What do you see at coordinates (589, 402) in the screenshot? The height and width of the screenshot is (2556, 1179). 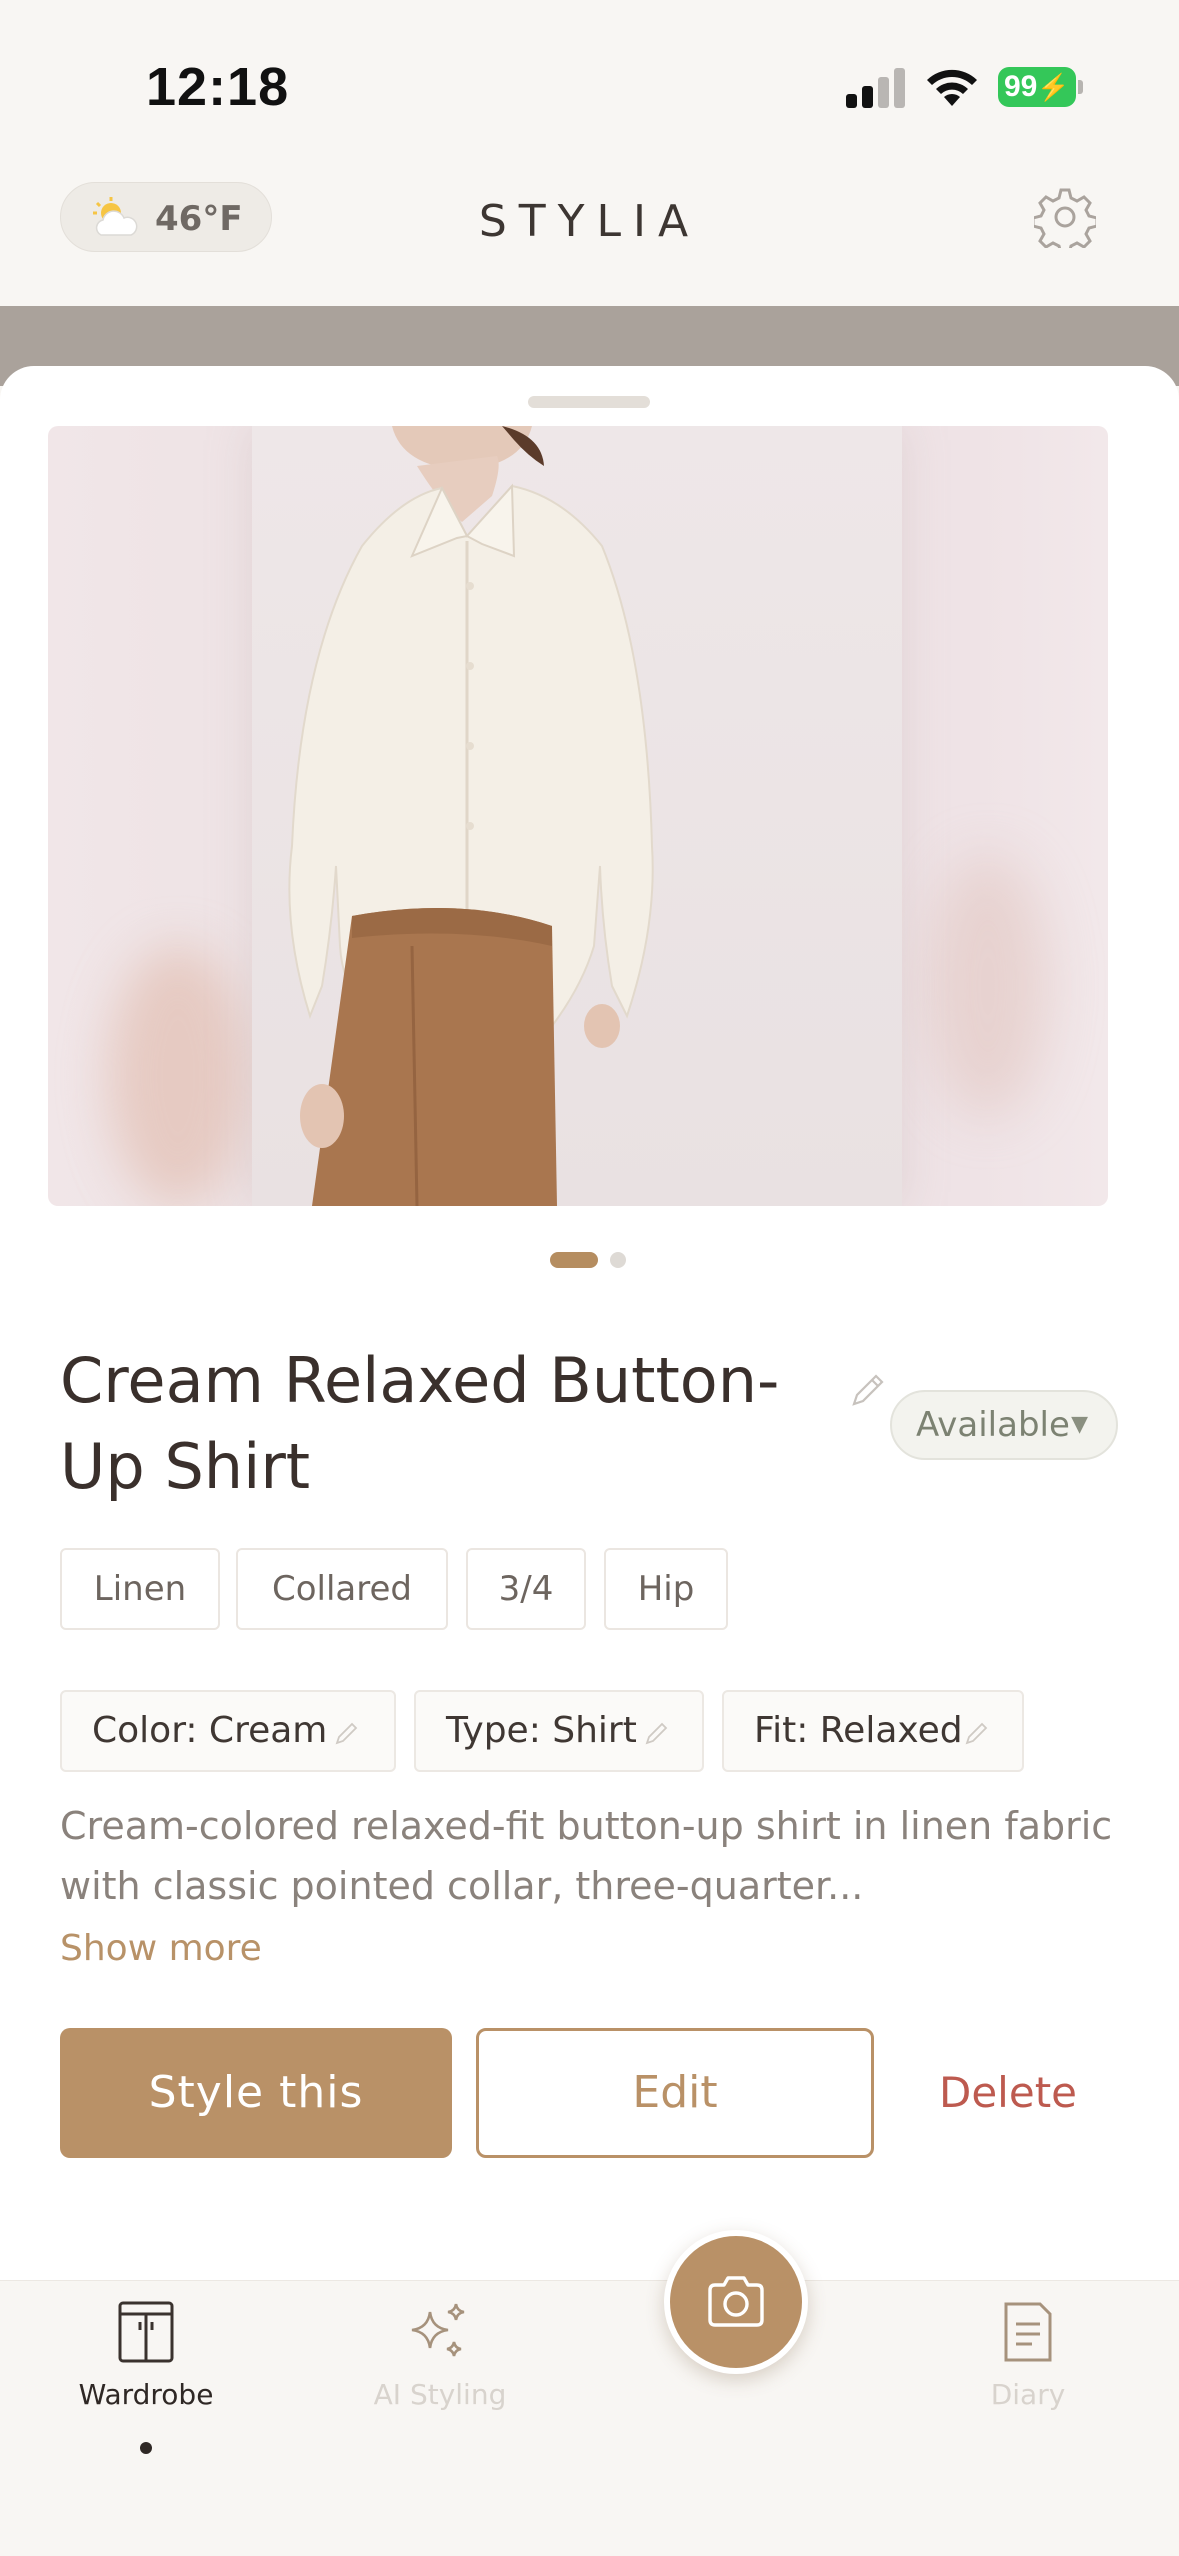 I see `sheet-drag-handle` at bounding box center [589, 402].